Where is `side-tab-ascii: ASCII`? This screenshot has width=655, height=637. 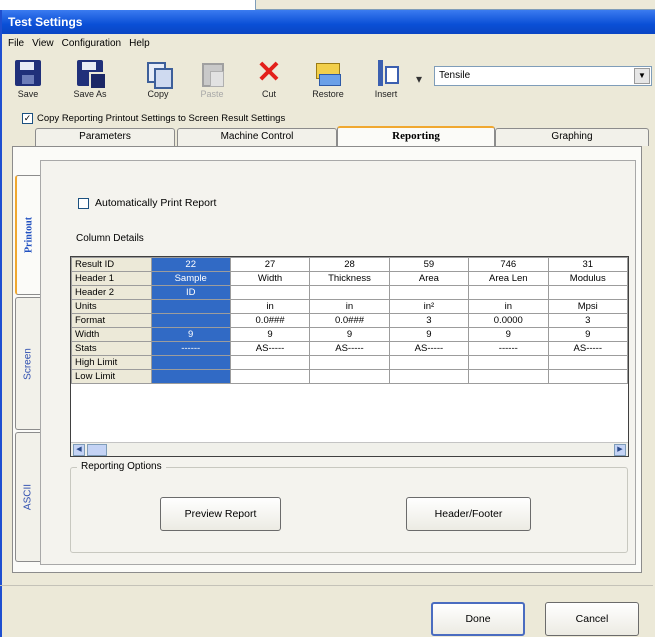
side-tab-ascii: ASCII is located at coordinates (27, 497).